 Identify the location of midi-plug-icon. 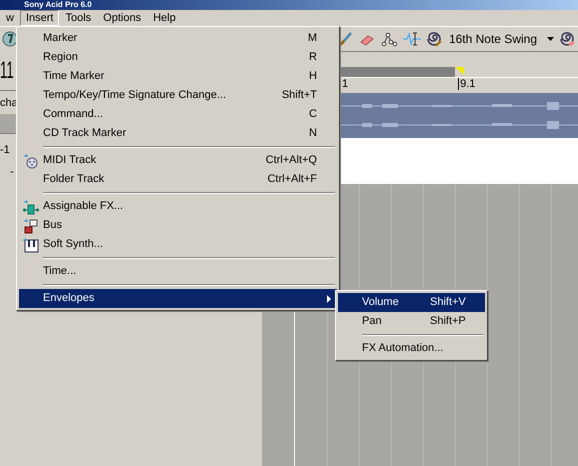
(31, 160).